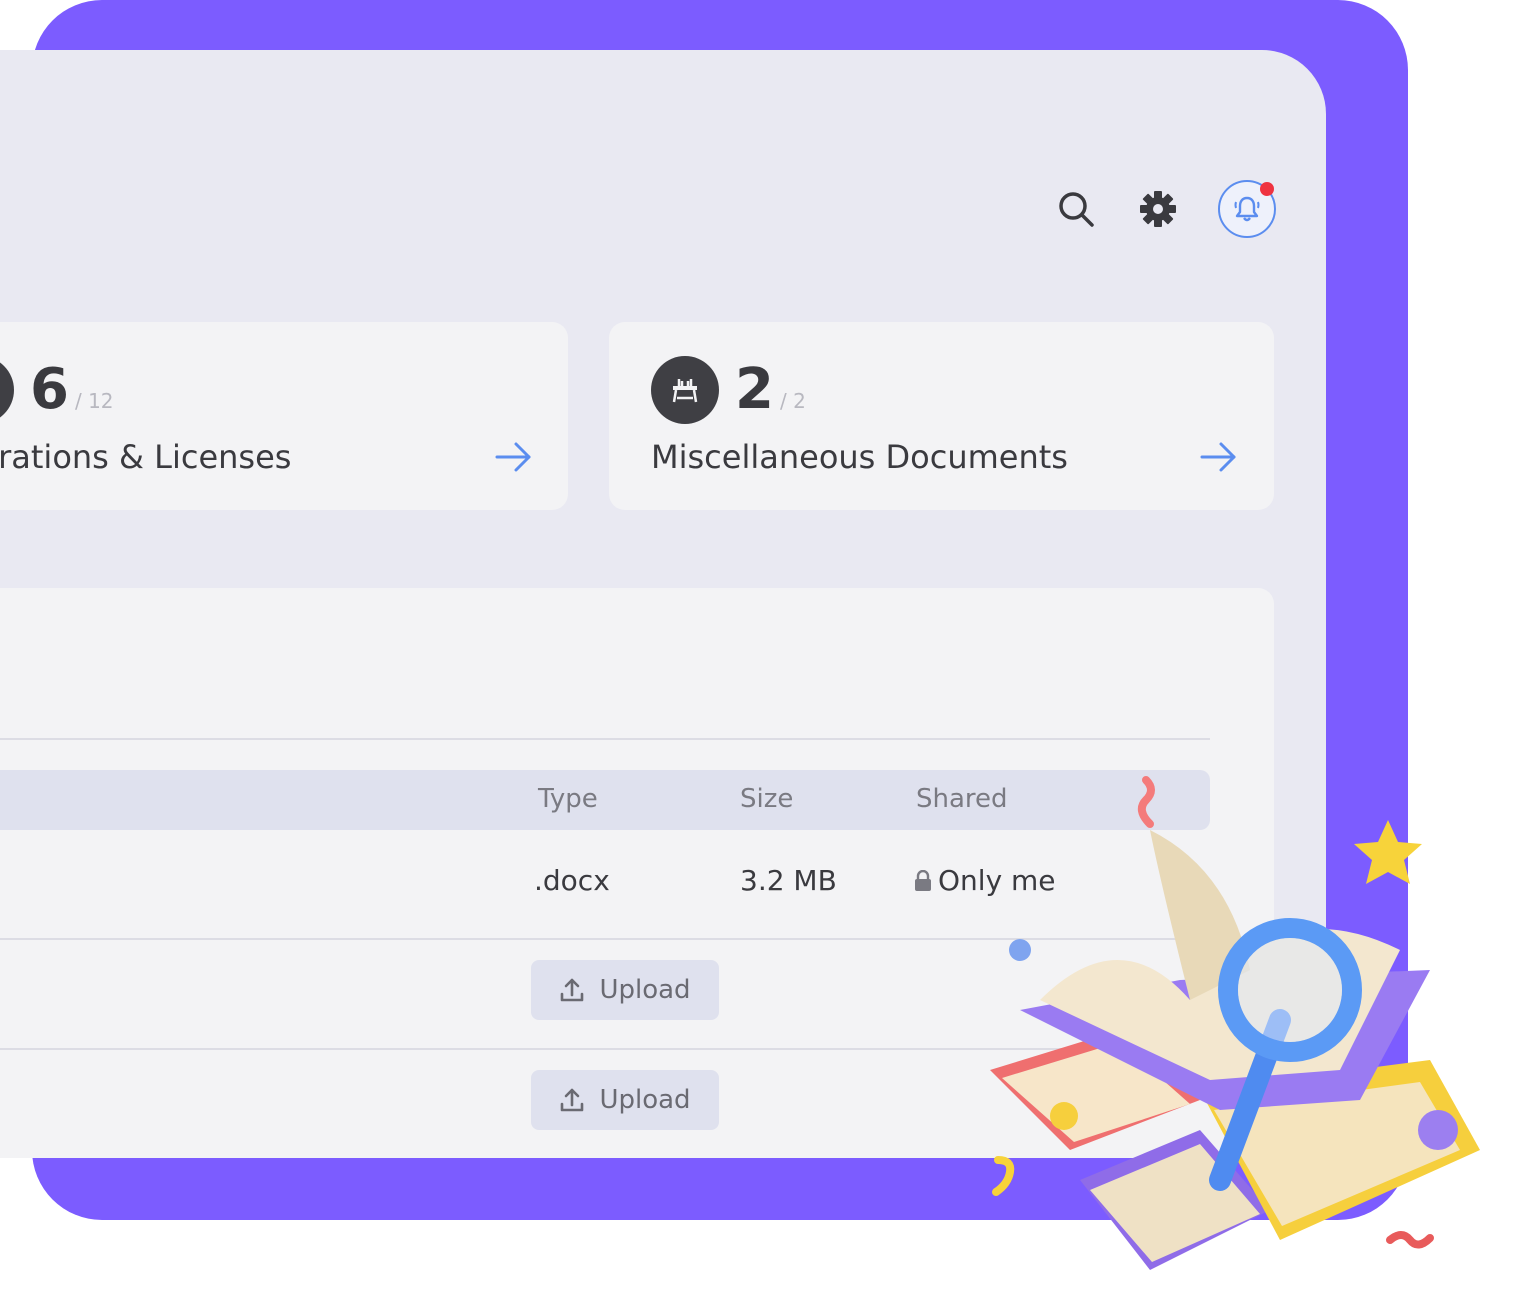 The height and width of the screenshot is (1314, 1518). What do you see at coordinates (941, 416) in the screenshot?
I see `category-card-miscellaneous: 2/ 2 Miscellaneous Documents` at bounding box center [941, 416].